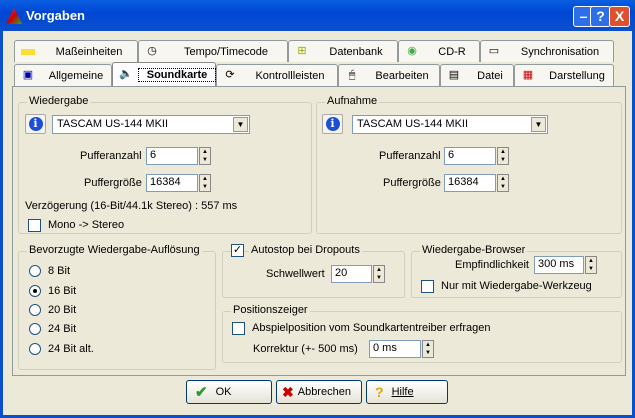 The height and width of the screenshot is (418, 635). What do you see at coordinates (62, 329) in the screenshot?
I see `radio-label: 24 Bit` at bounding box center [62, 329].